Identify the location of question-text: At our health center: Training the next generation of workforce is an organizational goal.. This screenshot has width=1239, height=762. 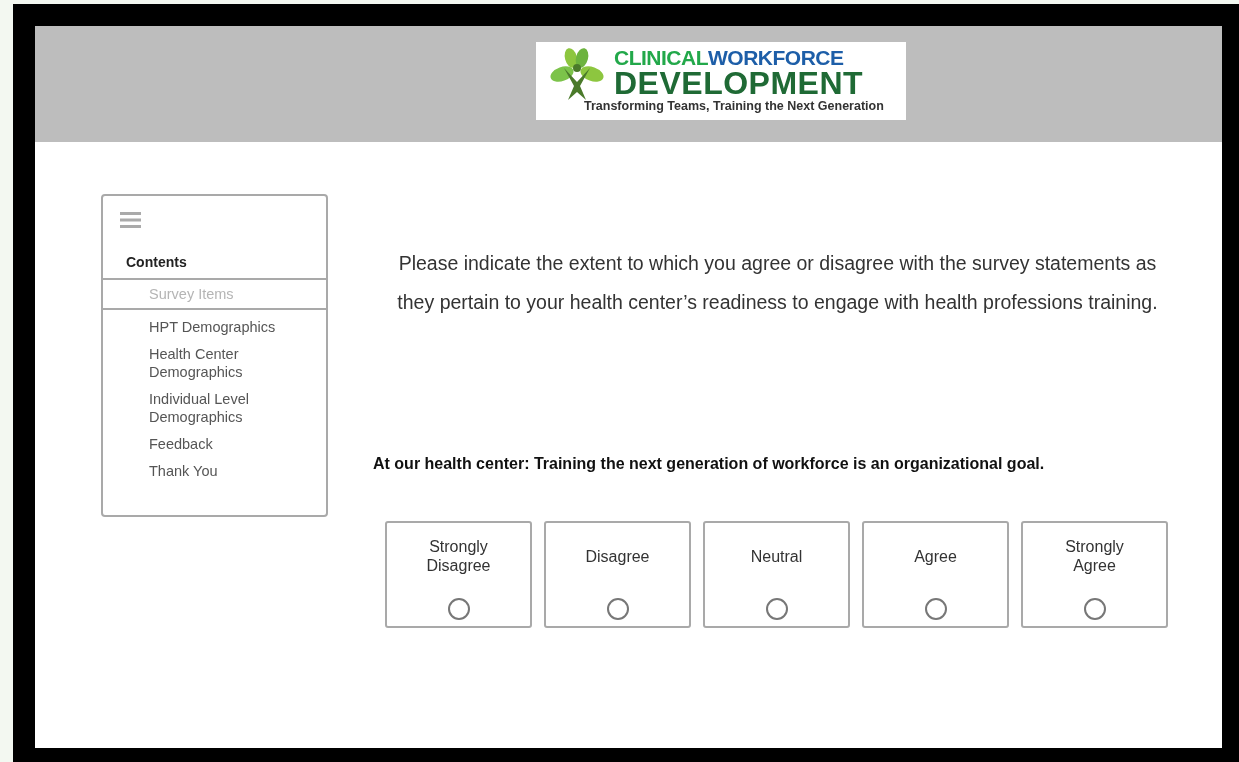
(709, 464).